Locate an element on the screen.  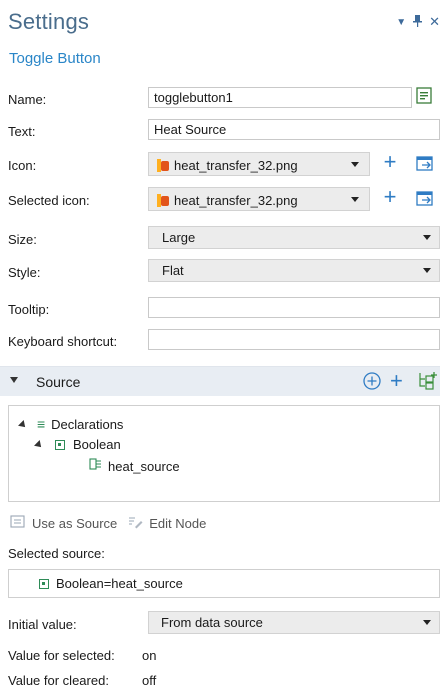
size-label: Size: is located at coordinates (22, 239).